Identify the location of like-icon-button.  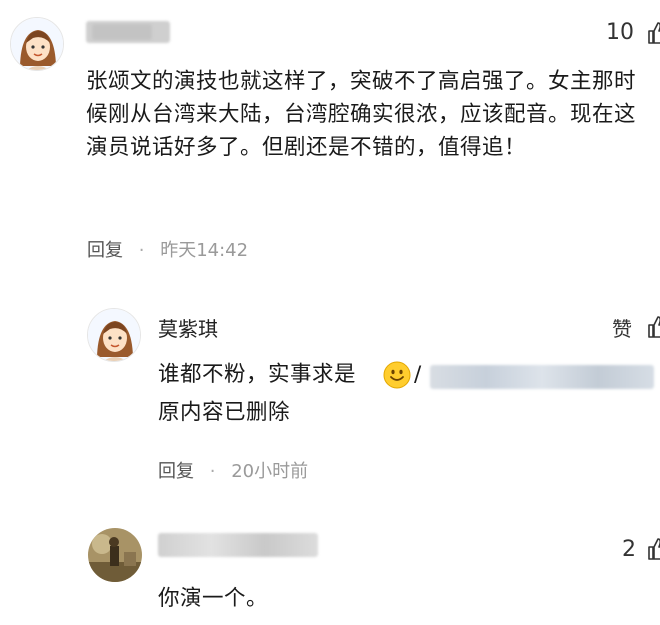
(653, 328).